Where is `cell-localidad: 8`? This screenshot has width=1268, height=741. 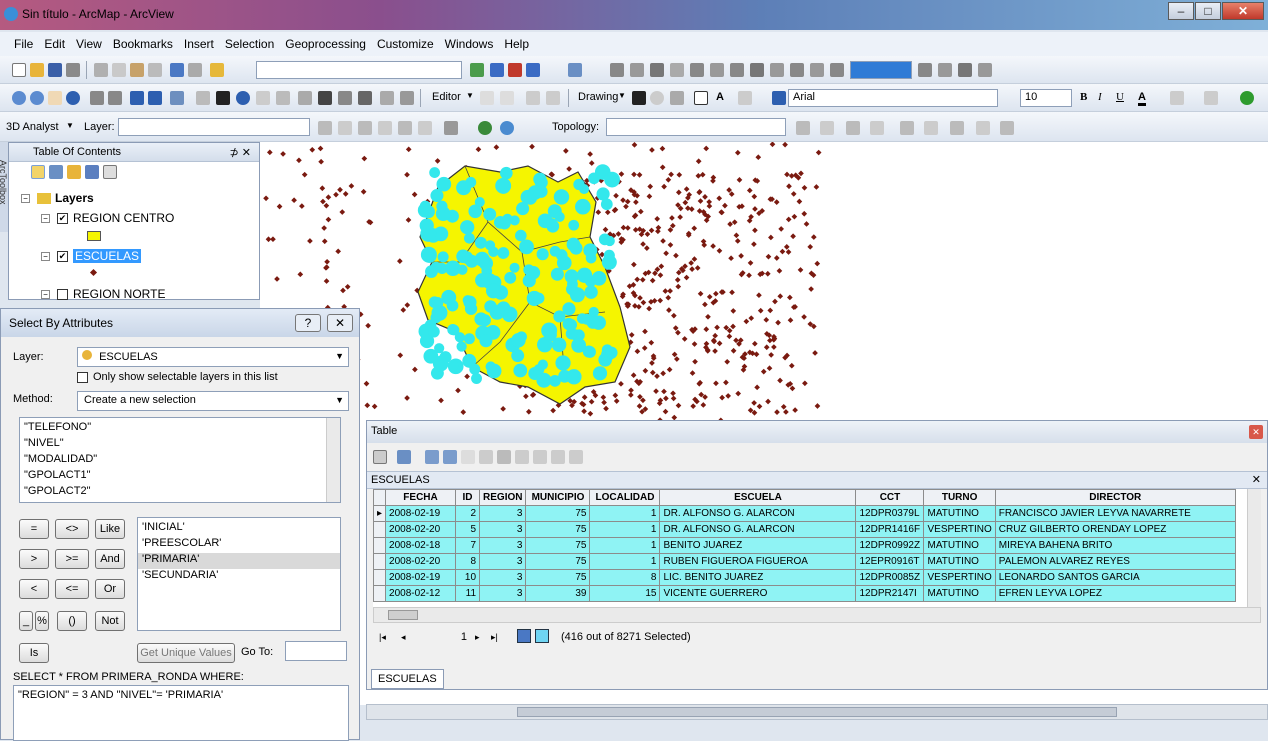 cell-localidad: 8 is located at coordinates (625, 577).